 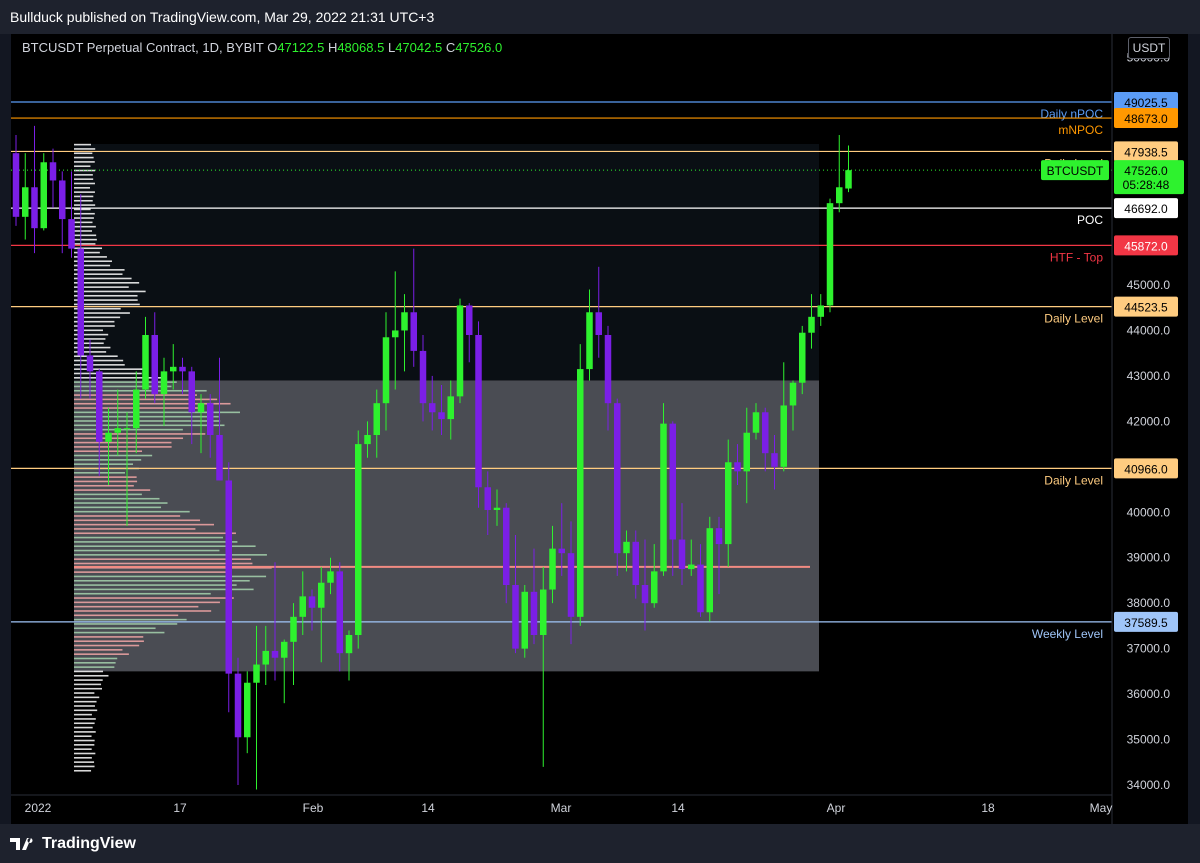 What do you see at coordinates (1146, 185) in the screenshot?
I see `countdown-text: 05:28:48` at bounding box center [1146, 185].